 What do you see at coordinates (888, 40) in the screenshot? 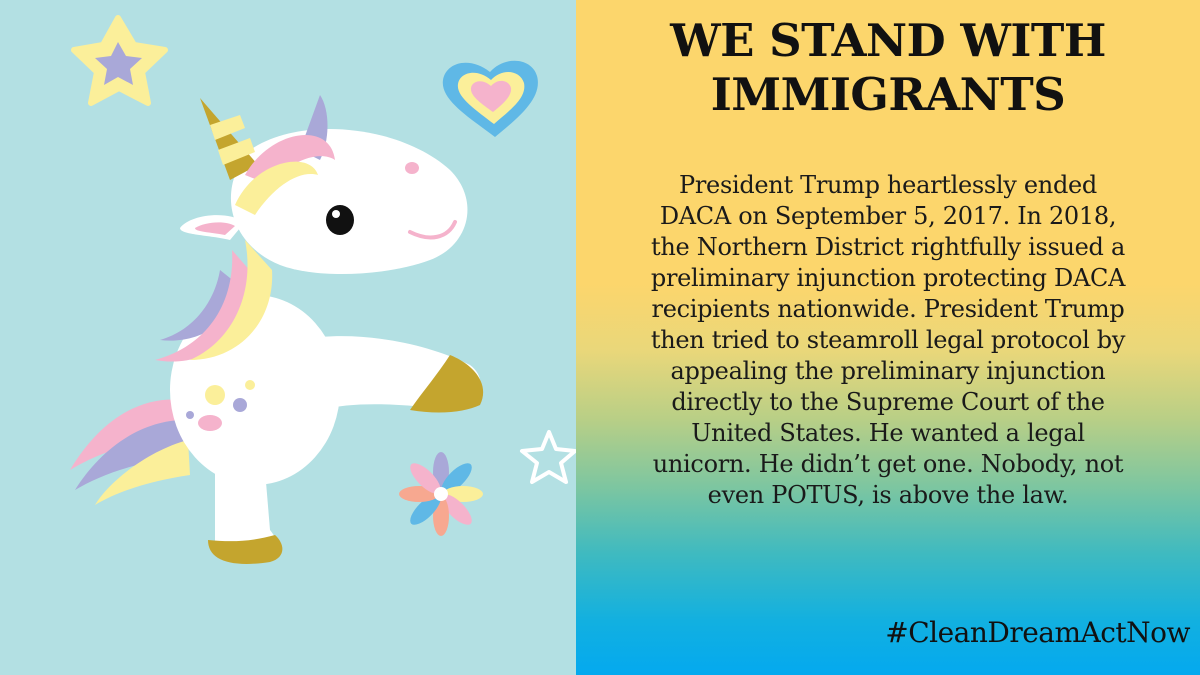
I see `headline-line: WE STAND WITH` at bounding box center [888, 40].